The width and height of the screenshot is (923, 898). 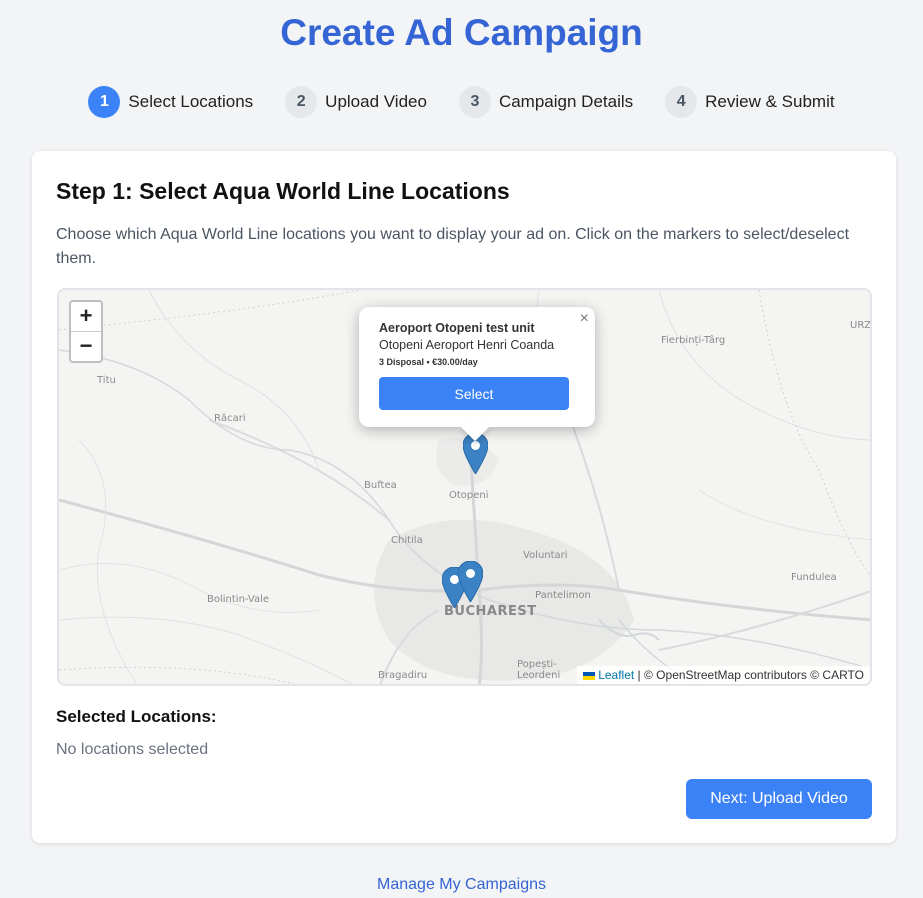 What do you see at coordinates (545, 555) in the screenshot?
I see `place-label: Voluntari` at bounding box center [545, 555].